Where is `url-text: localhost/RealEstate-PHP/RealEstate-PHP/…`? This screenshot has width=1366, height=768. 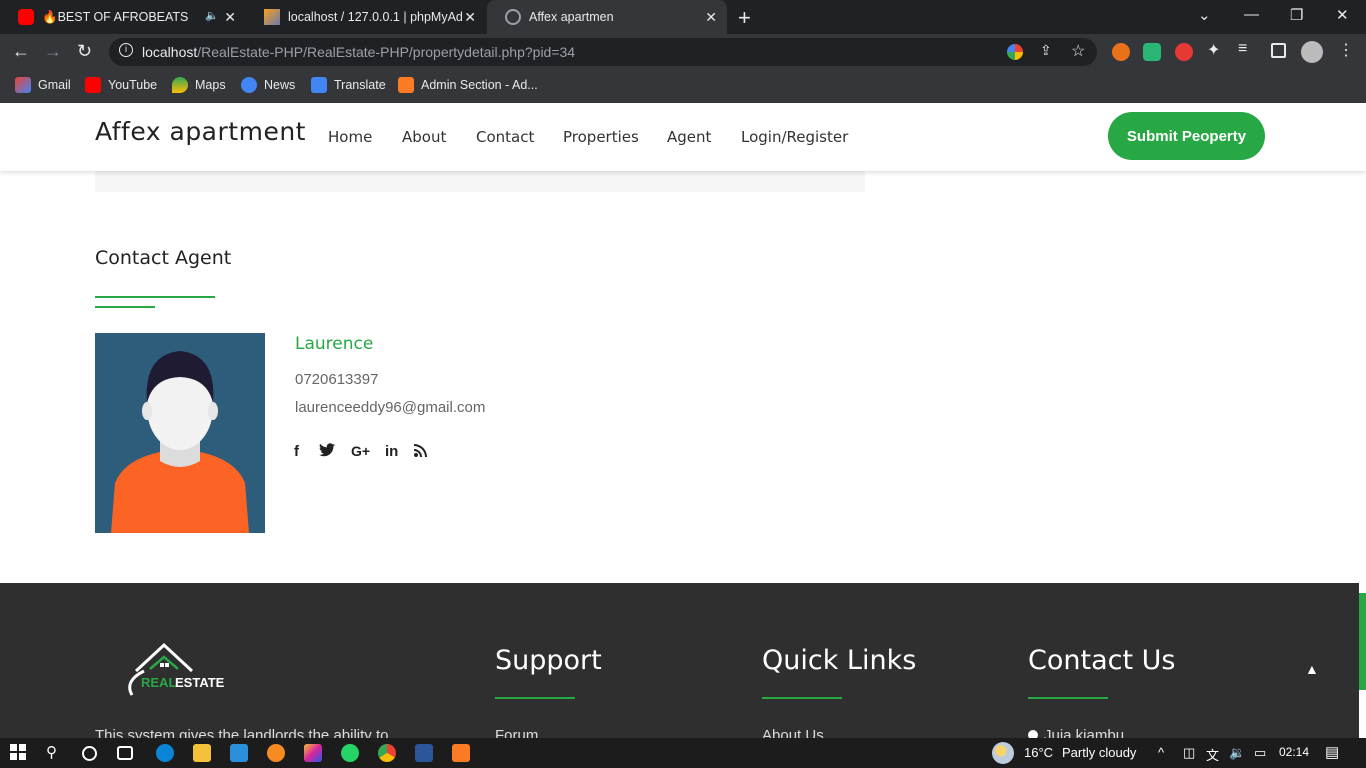
url-text: localhost/RealEstate-PHP/RealEstate-PHP/… is located at coordinates (359, 52).